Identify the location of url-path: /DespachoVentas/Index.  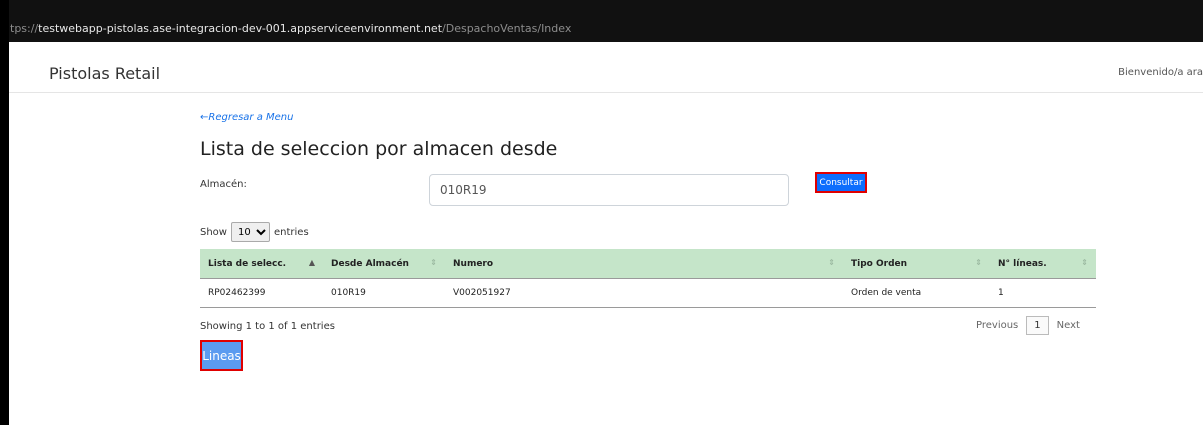
(507, 28).